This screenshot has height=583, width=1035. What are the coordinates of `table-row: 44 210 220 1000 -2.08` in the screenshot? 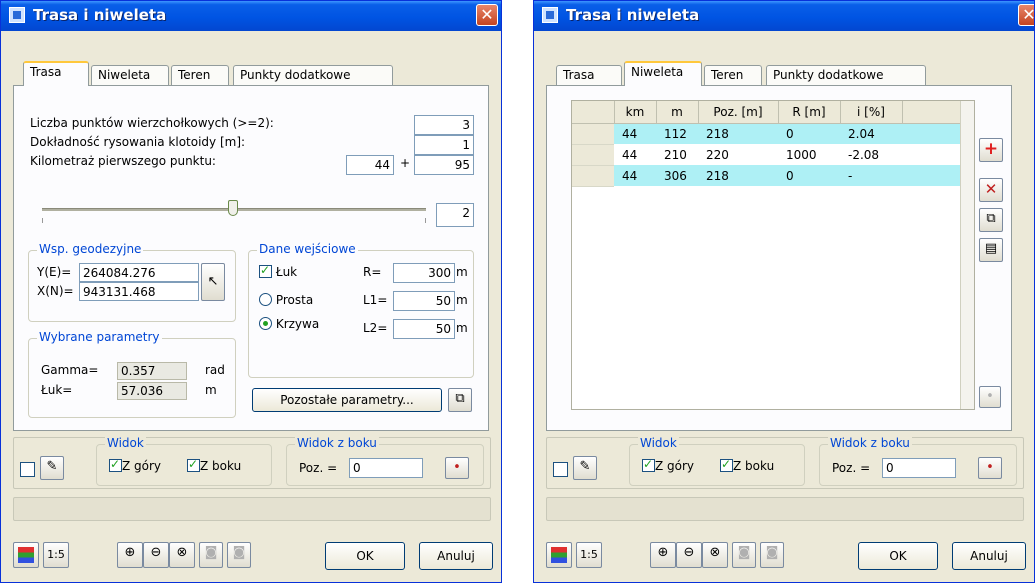 It's located at (773, 155).